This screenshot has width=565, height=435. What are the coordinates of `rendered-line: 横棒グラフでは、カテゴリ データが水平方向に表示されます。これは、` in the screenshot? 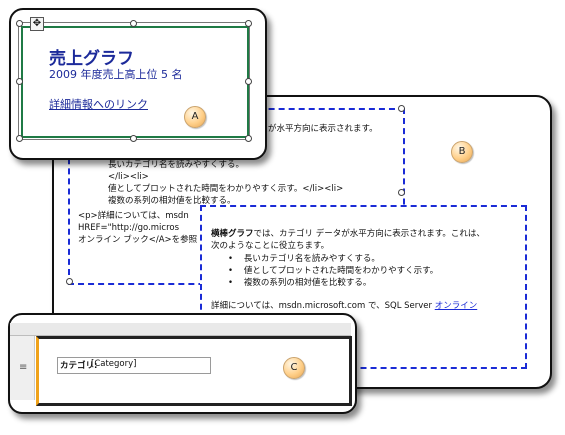 It's located at (348, 234).